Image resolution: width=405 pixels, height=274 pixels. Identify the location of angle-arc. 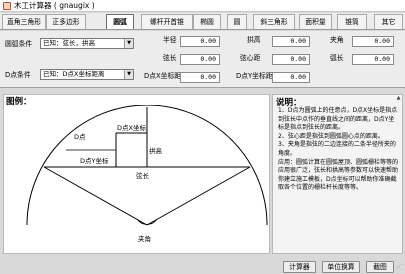
(147, 221).